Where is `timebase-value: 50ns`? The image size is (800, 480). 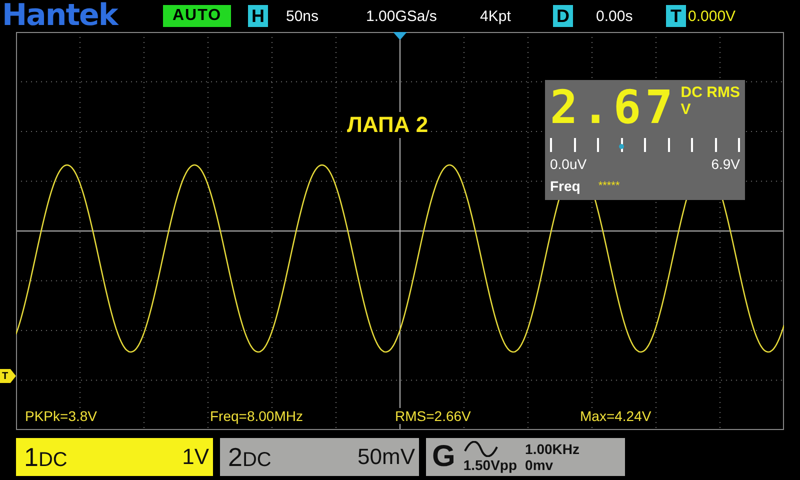
timebase-value: 50ns is located at coordinates (303, 16).